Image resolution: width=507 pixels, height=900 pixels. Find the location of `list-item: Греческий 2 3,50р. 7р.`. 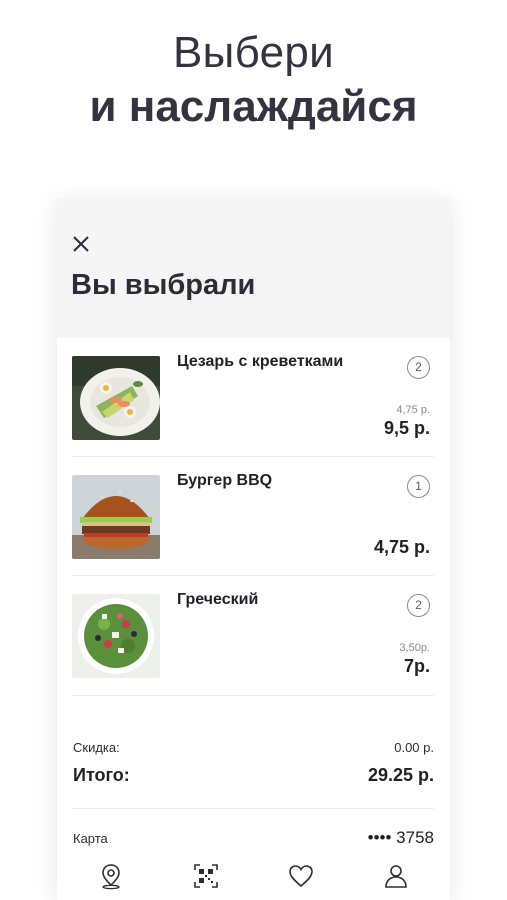

list-item: Греческий 2 3,50р. 7р. is located at coordinates (252, 631).